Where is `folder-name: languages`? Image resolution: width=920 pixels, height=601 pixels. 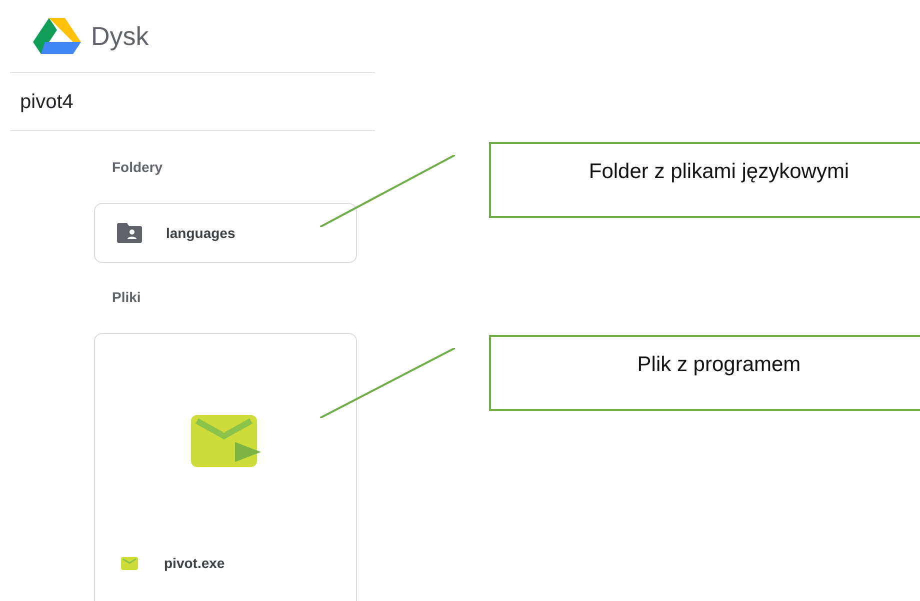
folder-name: languages is located at coordinates (201, 233).